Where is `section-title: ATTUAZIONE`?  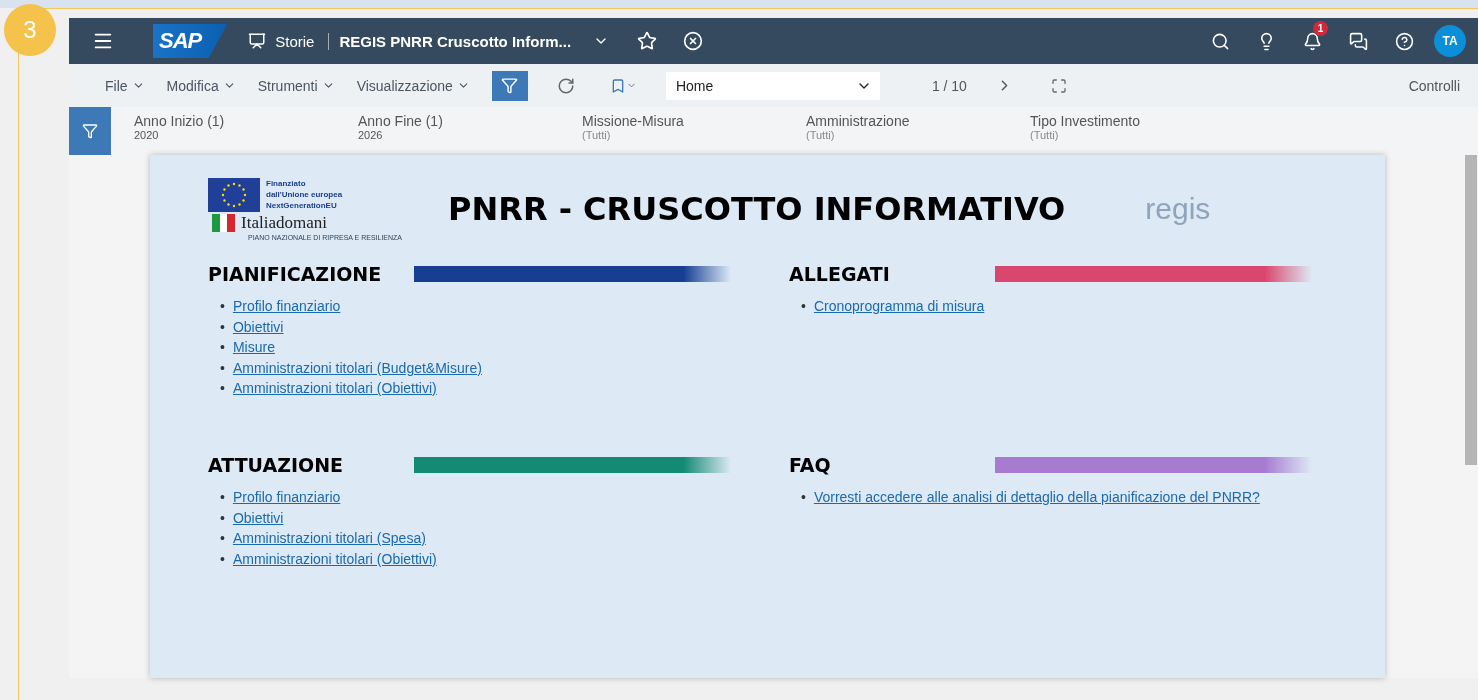
section-title: ATTUAZIONE is located at coordinates (276, 465).